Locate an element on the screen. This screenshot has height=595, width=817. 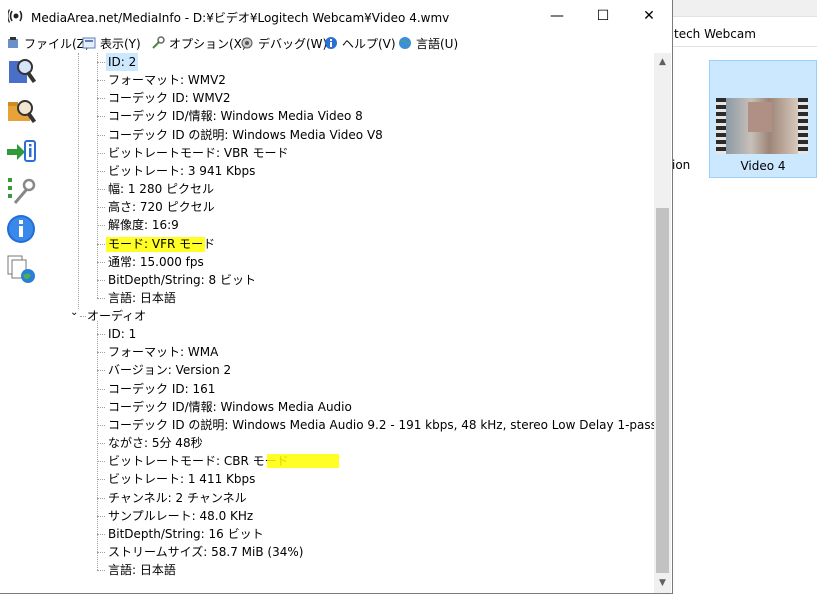
menu-debug: デバッグ(W) is located at coordinates (283, 43).